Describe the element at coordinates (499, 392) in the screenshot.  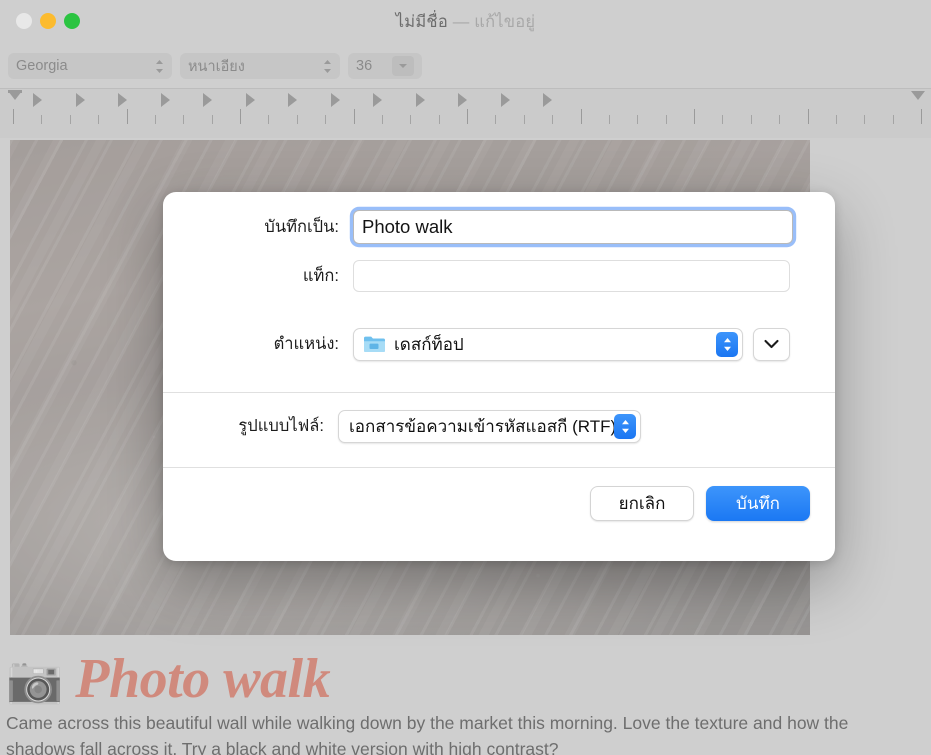
I see `divider-upper` at that location.